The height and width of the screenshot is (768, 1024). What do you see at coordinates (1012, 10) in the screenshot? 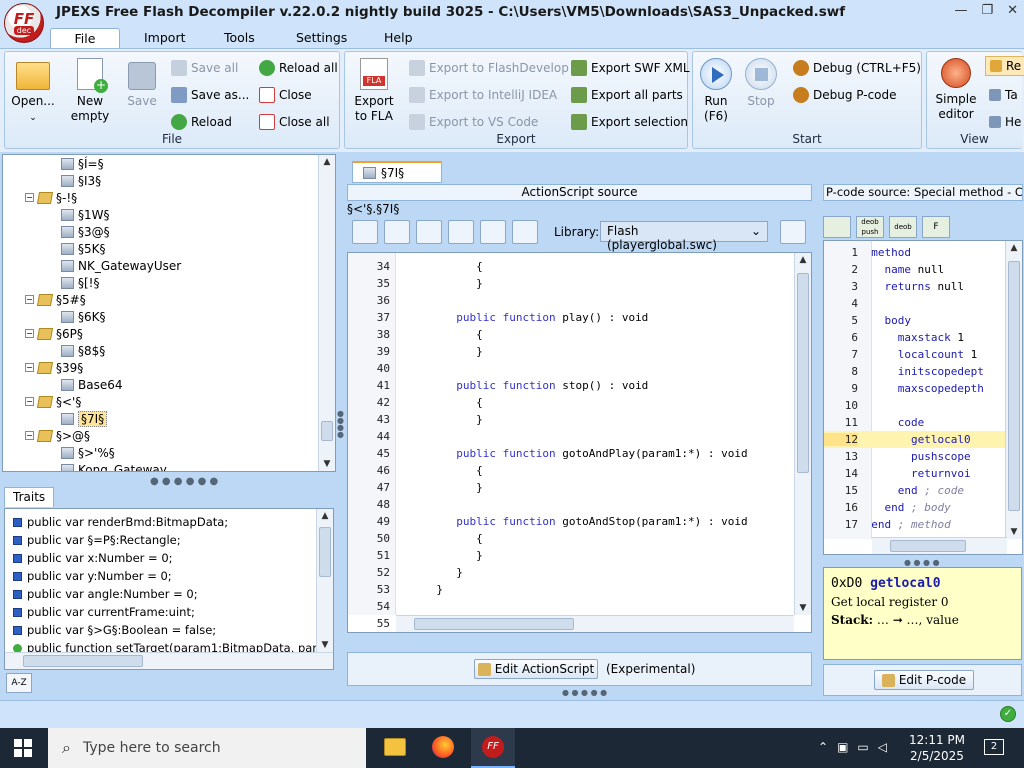
I see `close-icon: ✕` at bounding box center [1012, 10].